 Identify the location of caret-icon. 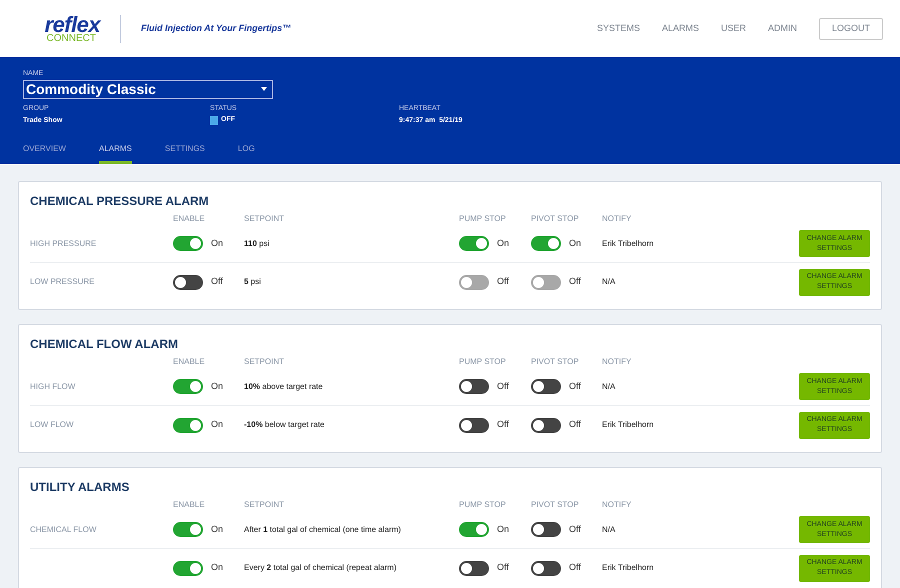
(264, 89).